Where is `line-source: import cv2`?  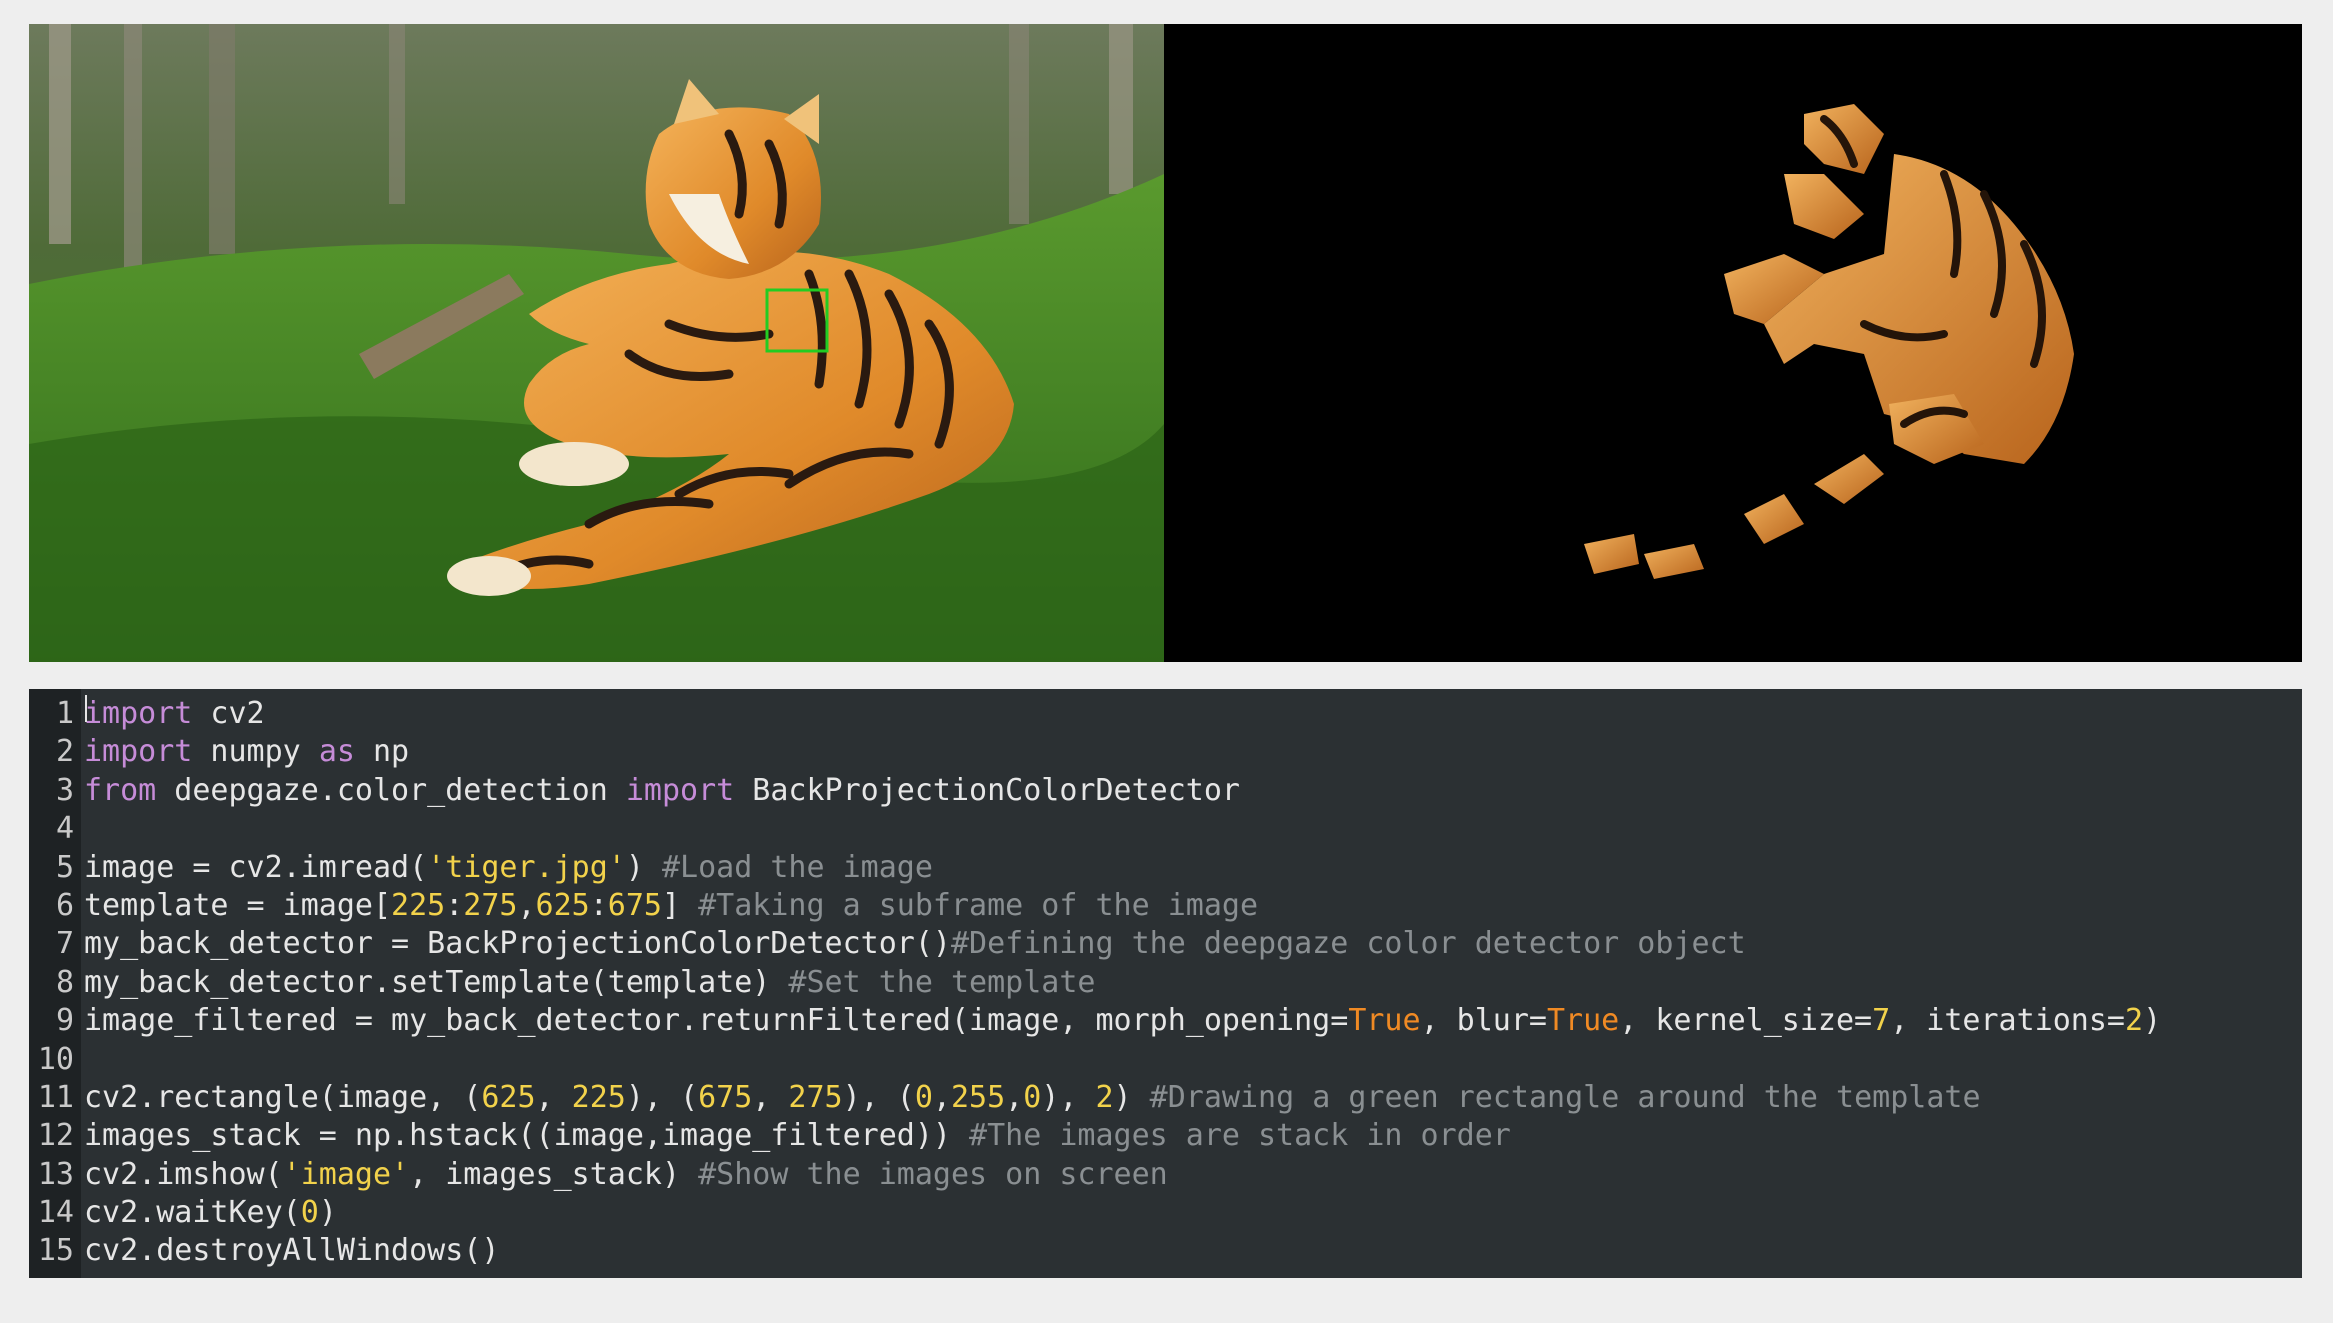
line-source: import cv2 is located at coordinates (174, 714).